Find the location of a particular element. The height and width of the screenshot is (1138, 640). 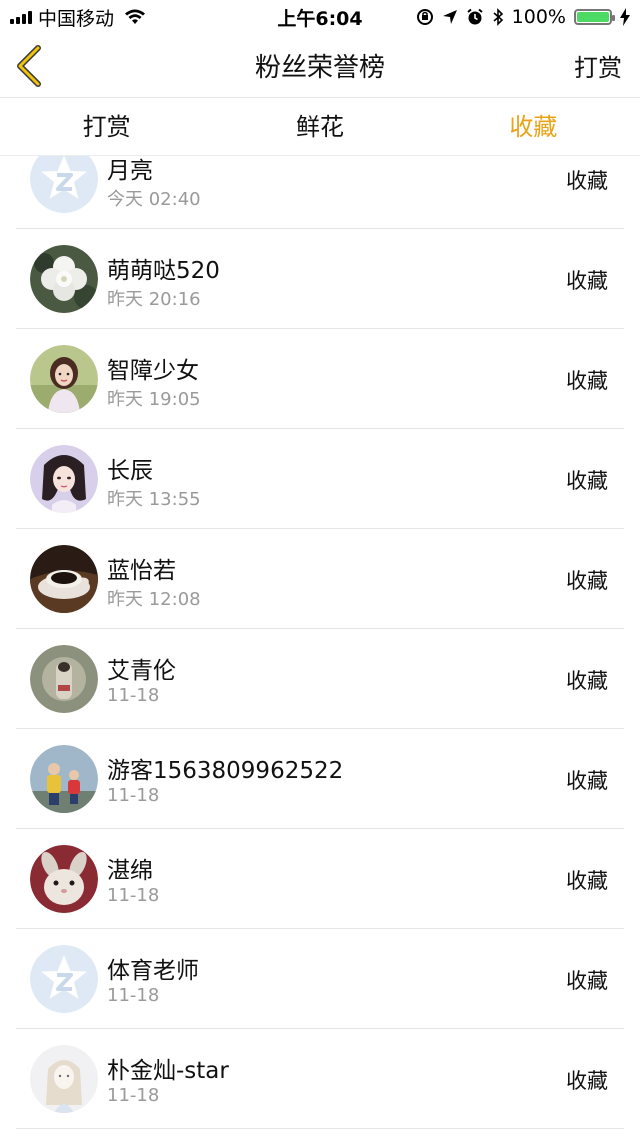

girl-avatar-icon is located at coordinates (64, 379).